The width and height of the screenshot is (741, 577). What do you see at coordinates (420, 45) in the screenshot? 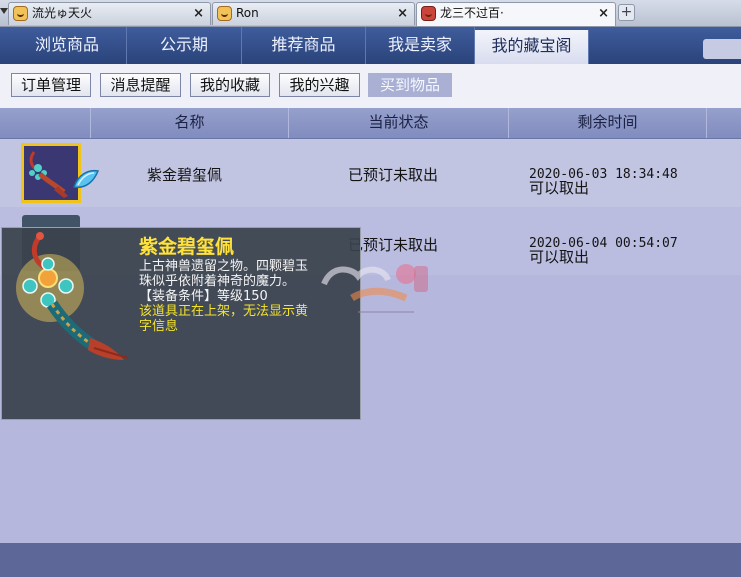
I see `nav-seller: 我是卖家` at bounding box center [420, 45].